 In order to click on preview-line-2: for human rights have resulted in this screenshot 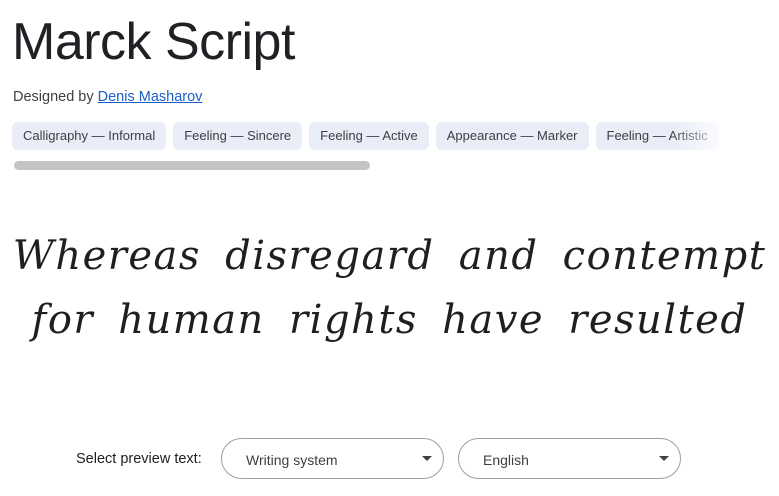, I will do `click(389, 320)`.